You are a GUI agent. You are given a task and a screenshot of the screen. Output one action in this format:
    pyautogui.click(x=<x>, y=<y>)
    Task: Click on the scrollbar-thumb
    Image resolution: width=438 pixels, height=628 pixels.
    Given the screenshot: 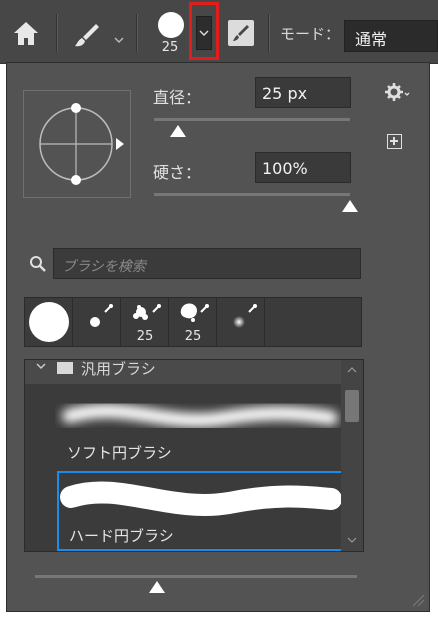 What is the action you would take?
    pyautogui.click(x=352, y=406)
    